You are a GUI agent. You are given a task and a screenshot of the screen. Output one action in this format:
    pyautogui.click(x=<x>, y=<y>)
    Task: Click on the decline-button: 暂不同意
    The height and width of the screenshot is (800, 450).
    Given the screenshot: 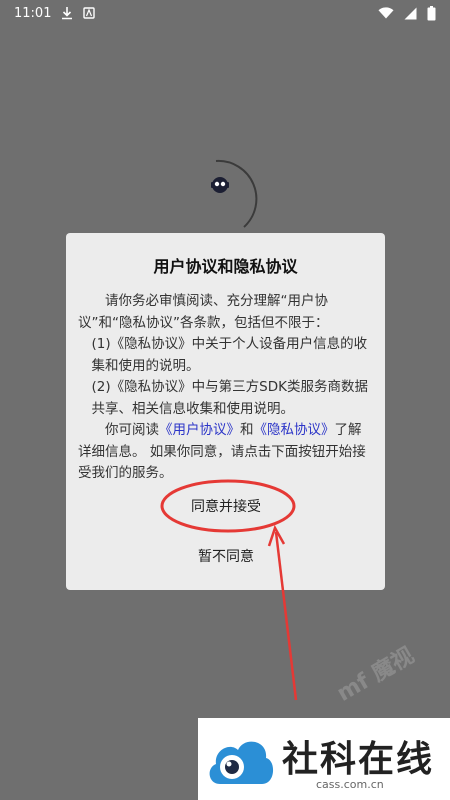 What is the action you would take?
    pyautogui.click(x=226, y=556)
    